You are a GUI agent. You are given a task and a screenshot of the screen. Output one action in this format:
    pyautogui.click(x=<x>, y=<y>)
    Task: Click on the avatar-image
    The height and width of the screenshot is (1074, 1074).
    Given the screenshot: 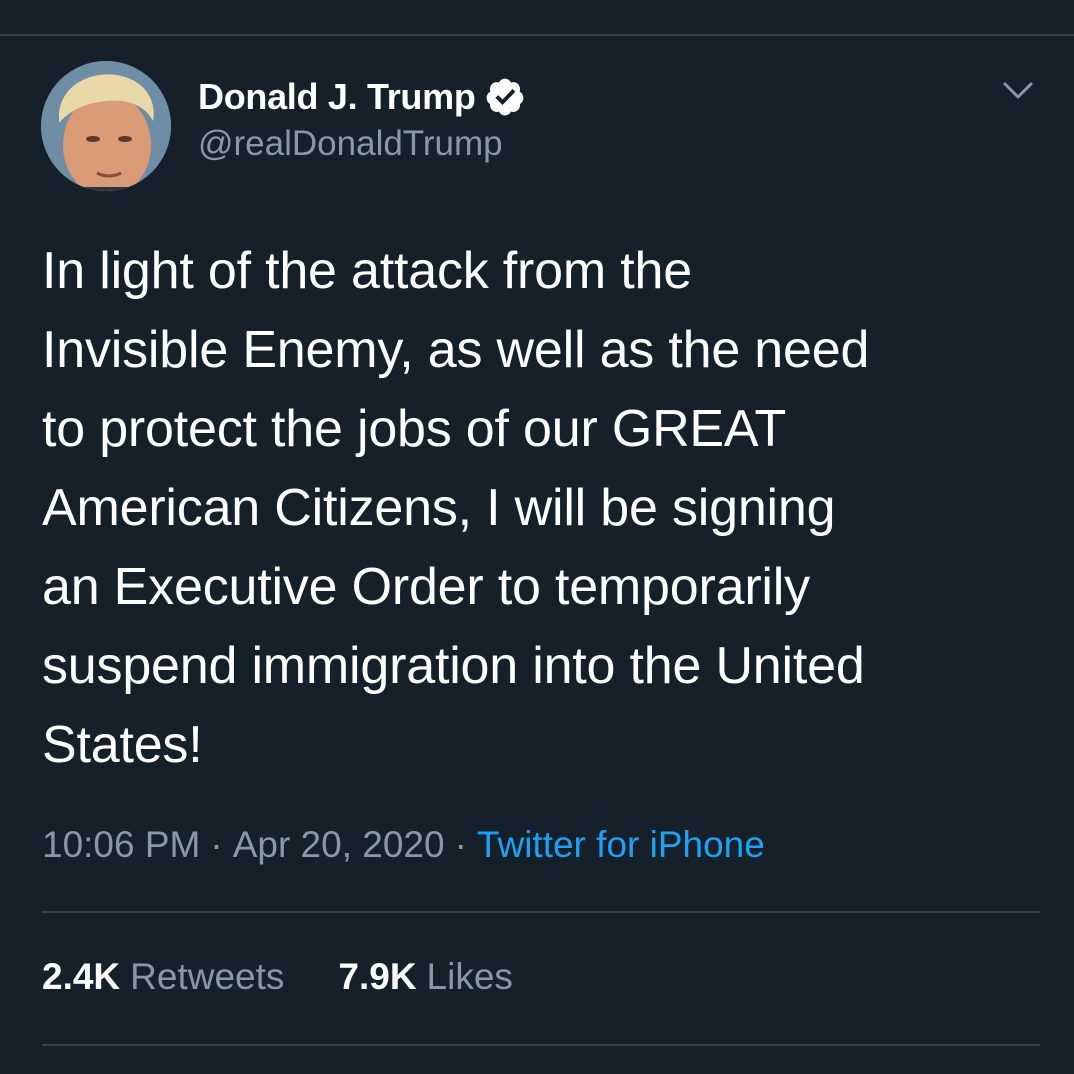 What is the action you would take?
    pyautogui.click(x=106, y=126)
    